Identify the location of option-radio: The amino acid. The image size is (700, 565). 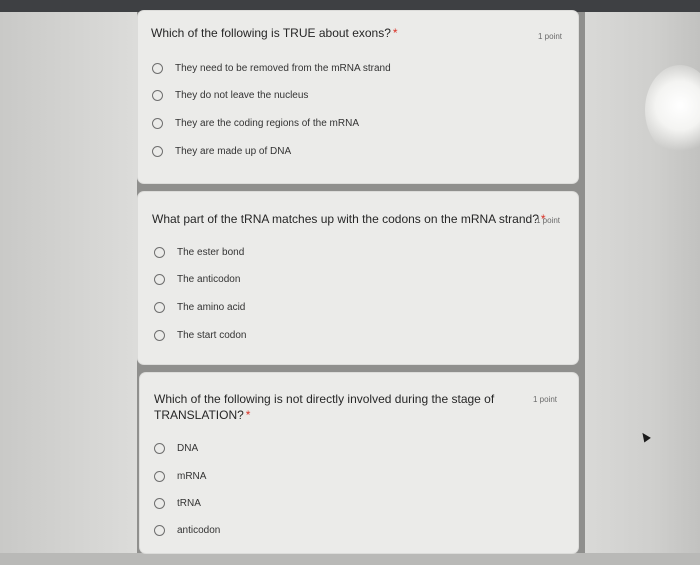
(199, 307).